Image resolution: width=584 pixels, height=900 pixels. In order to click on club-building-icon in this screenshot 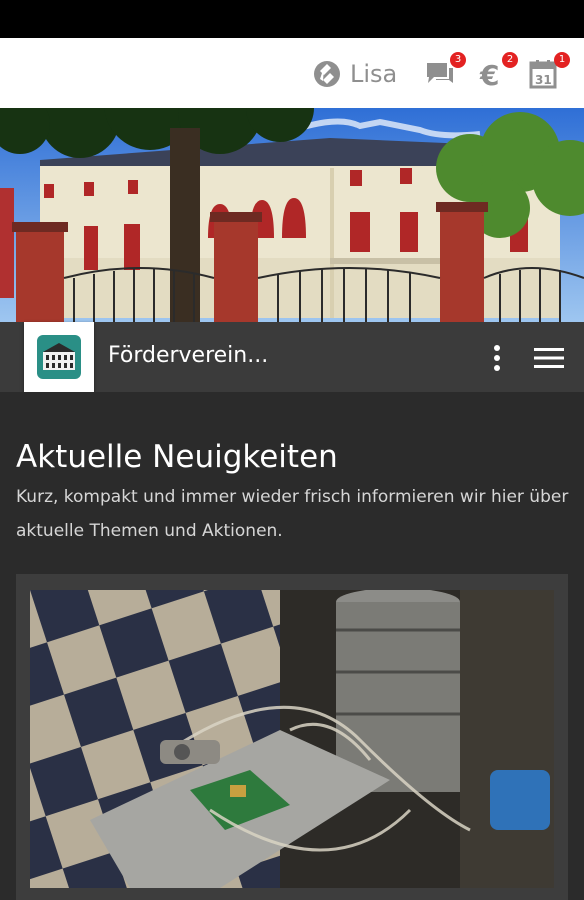, I will do `click(59, 357)`.